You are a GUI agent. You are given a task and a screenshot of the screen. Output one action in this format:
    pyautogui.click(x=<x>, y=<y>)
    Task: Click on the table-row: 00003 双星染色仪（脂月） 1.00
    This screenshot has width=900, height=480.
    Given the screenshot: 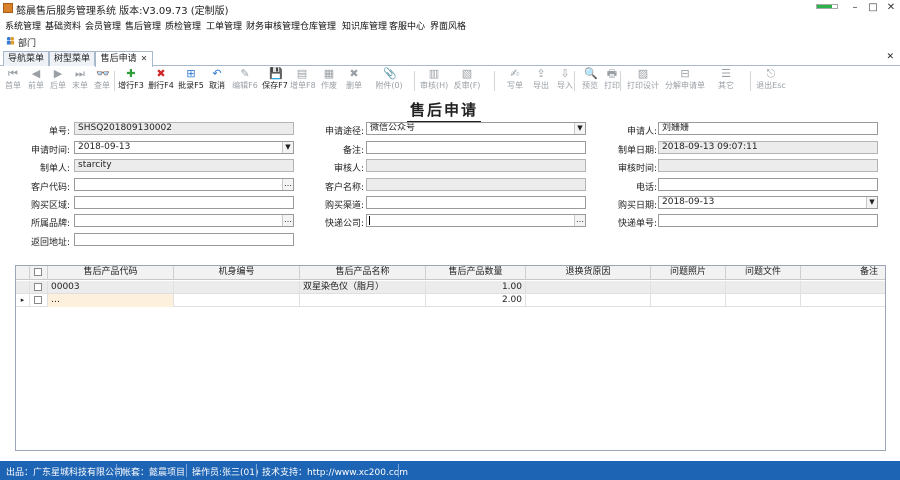 What is the action you would take?
    pyautogui.click(x=450, y=287)
    